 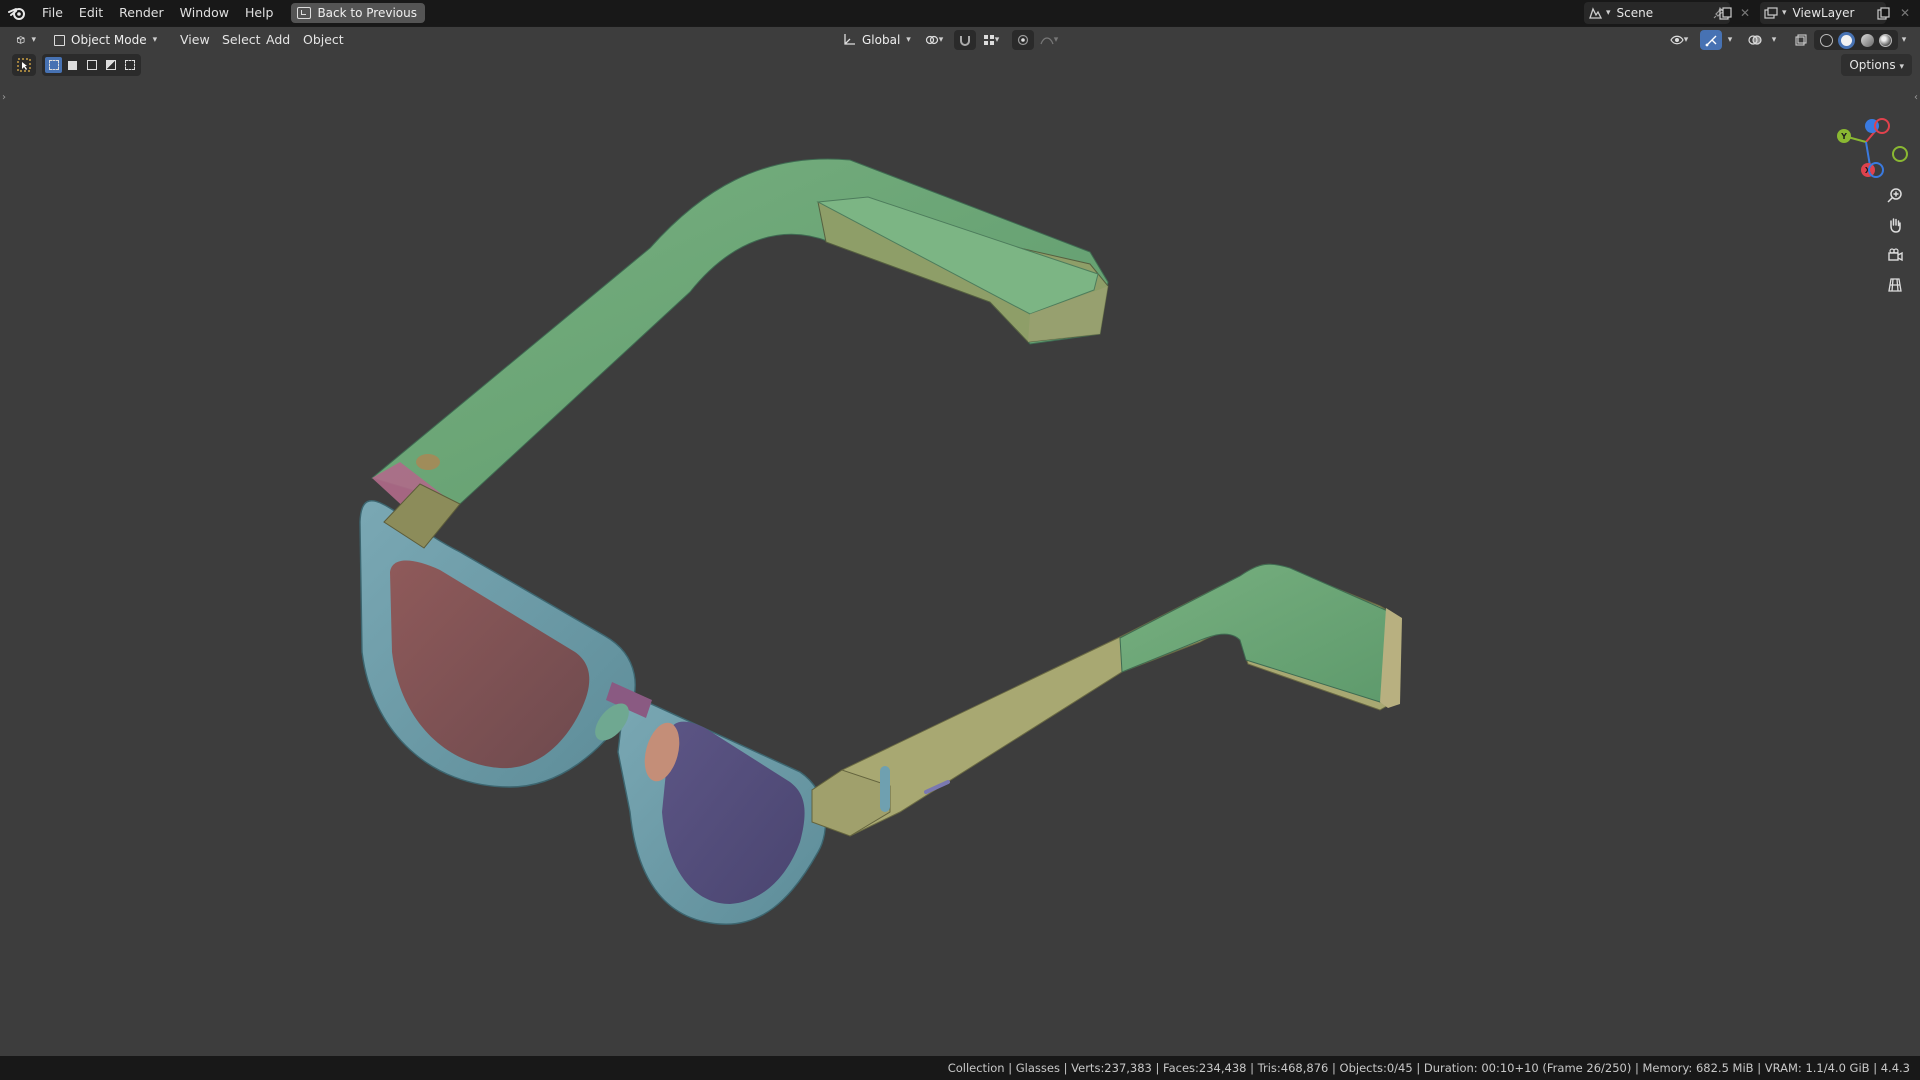 I want to click on material-shading-icon, so click(x=1867, y=40).